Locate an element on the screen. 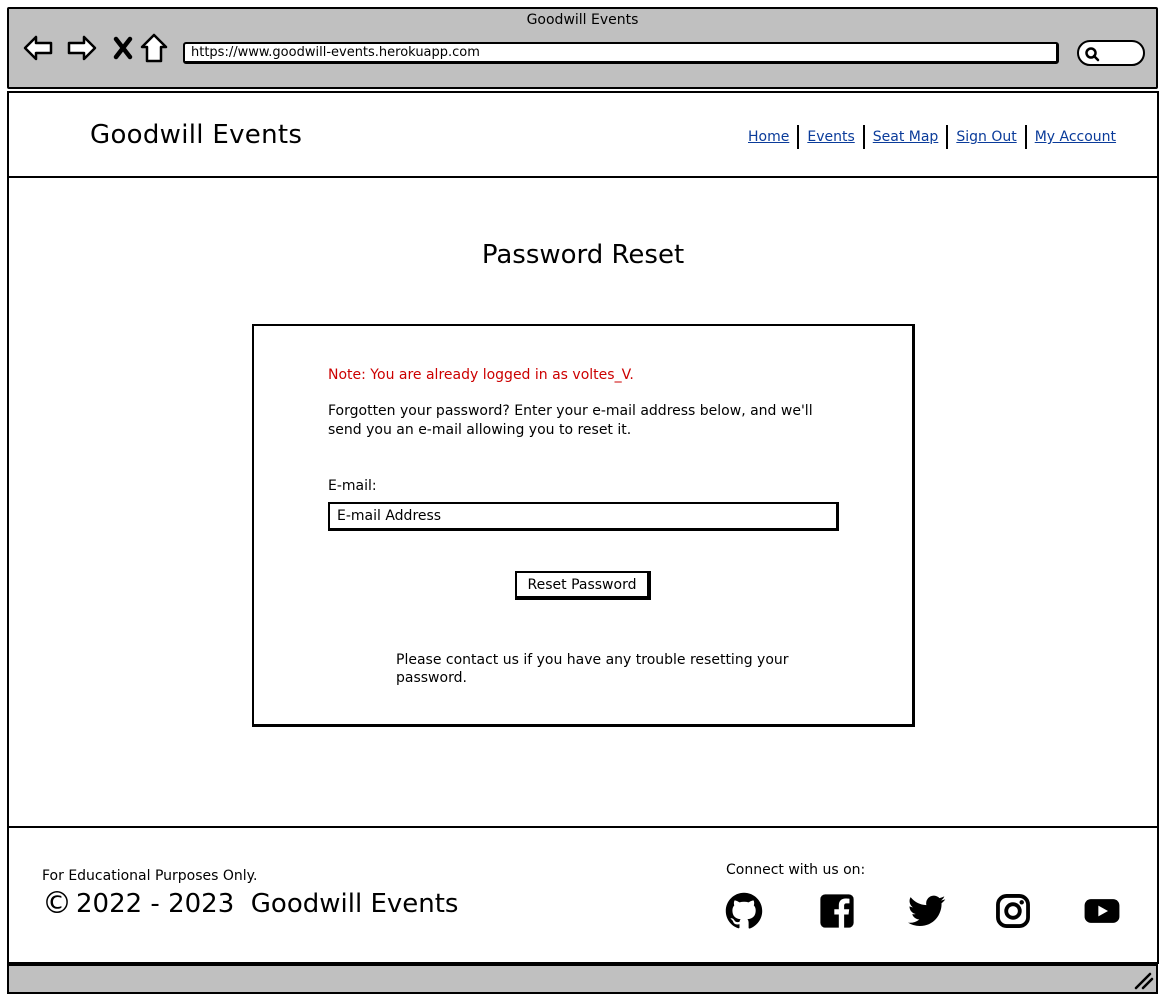 This screenshot has width=1172, height=1000. github-icon is located at coordinates (744, 911).